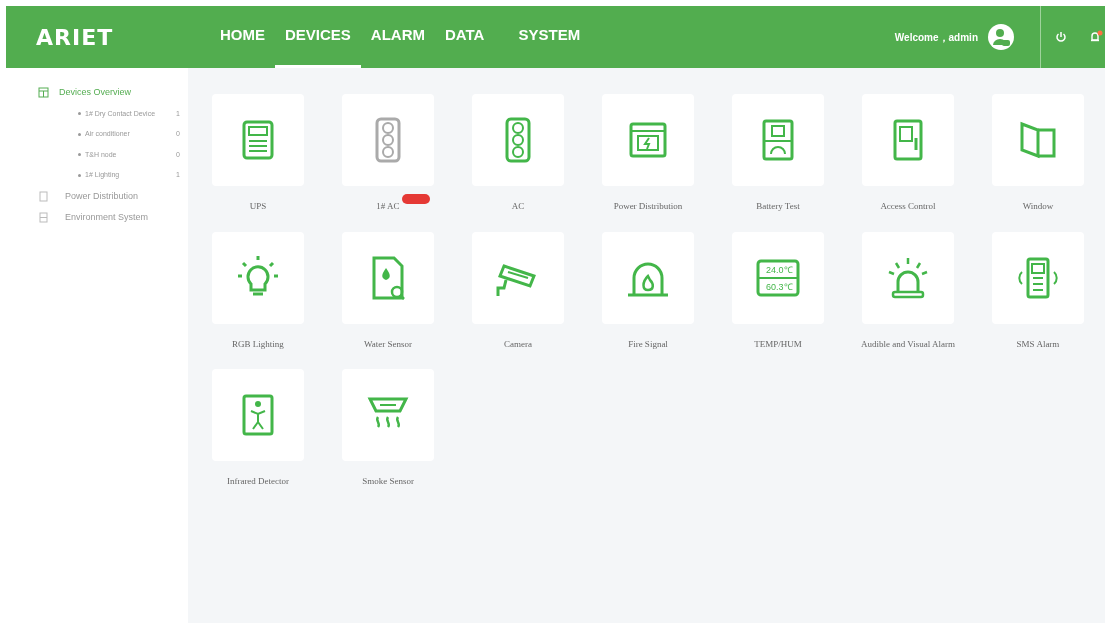  What do you see at coordinates (908, 344) in the screenshot?
I see `device-label: Audible and Visual Alarm` at bounding box center [908, 344].